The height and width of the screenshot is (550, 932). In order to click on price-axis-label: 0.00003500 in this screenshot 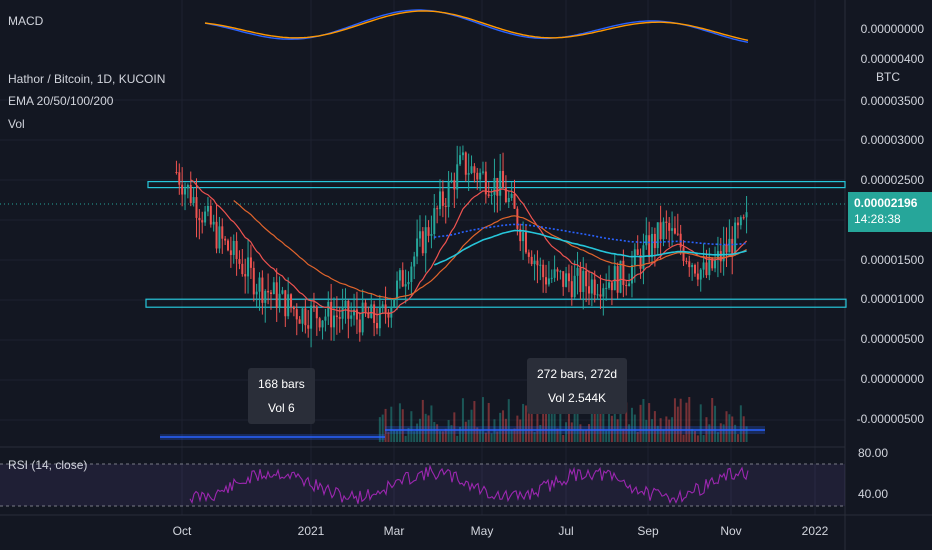, I will do `click(892, 101)`.